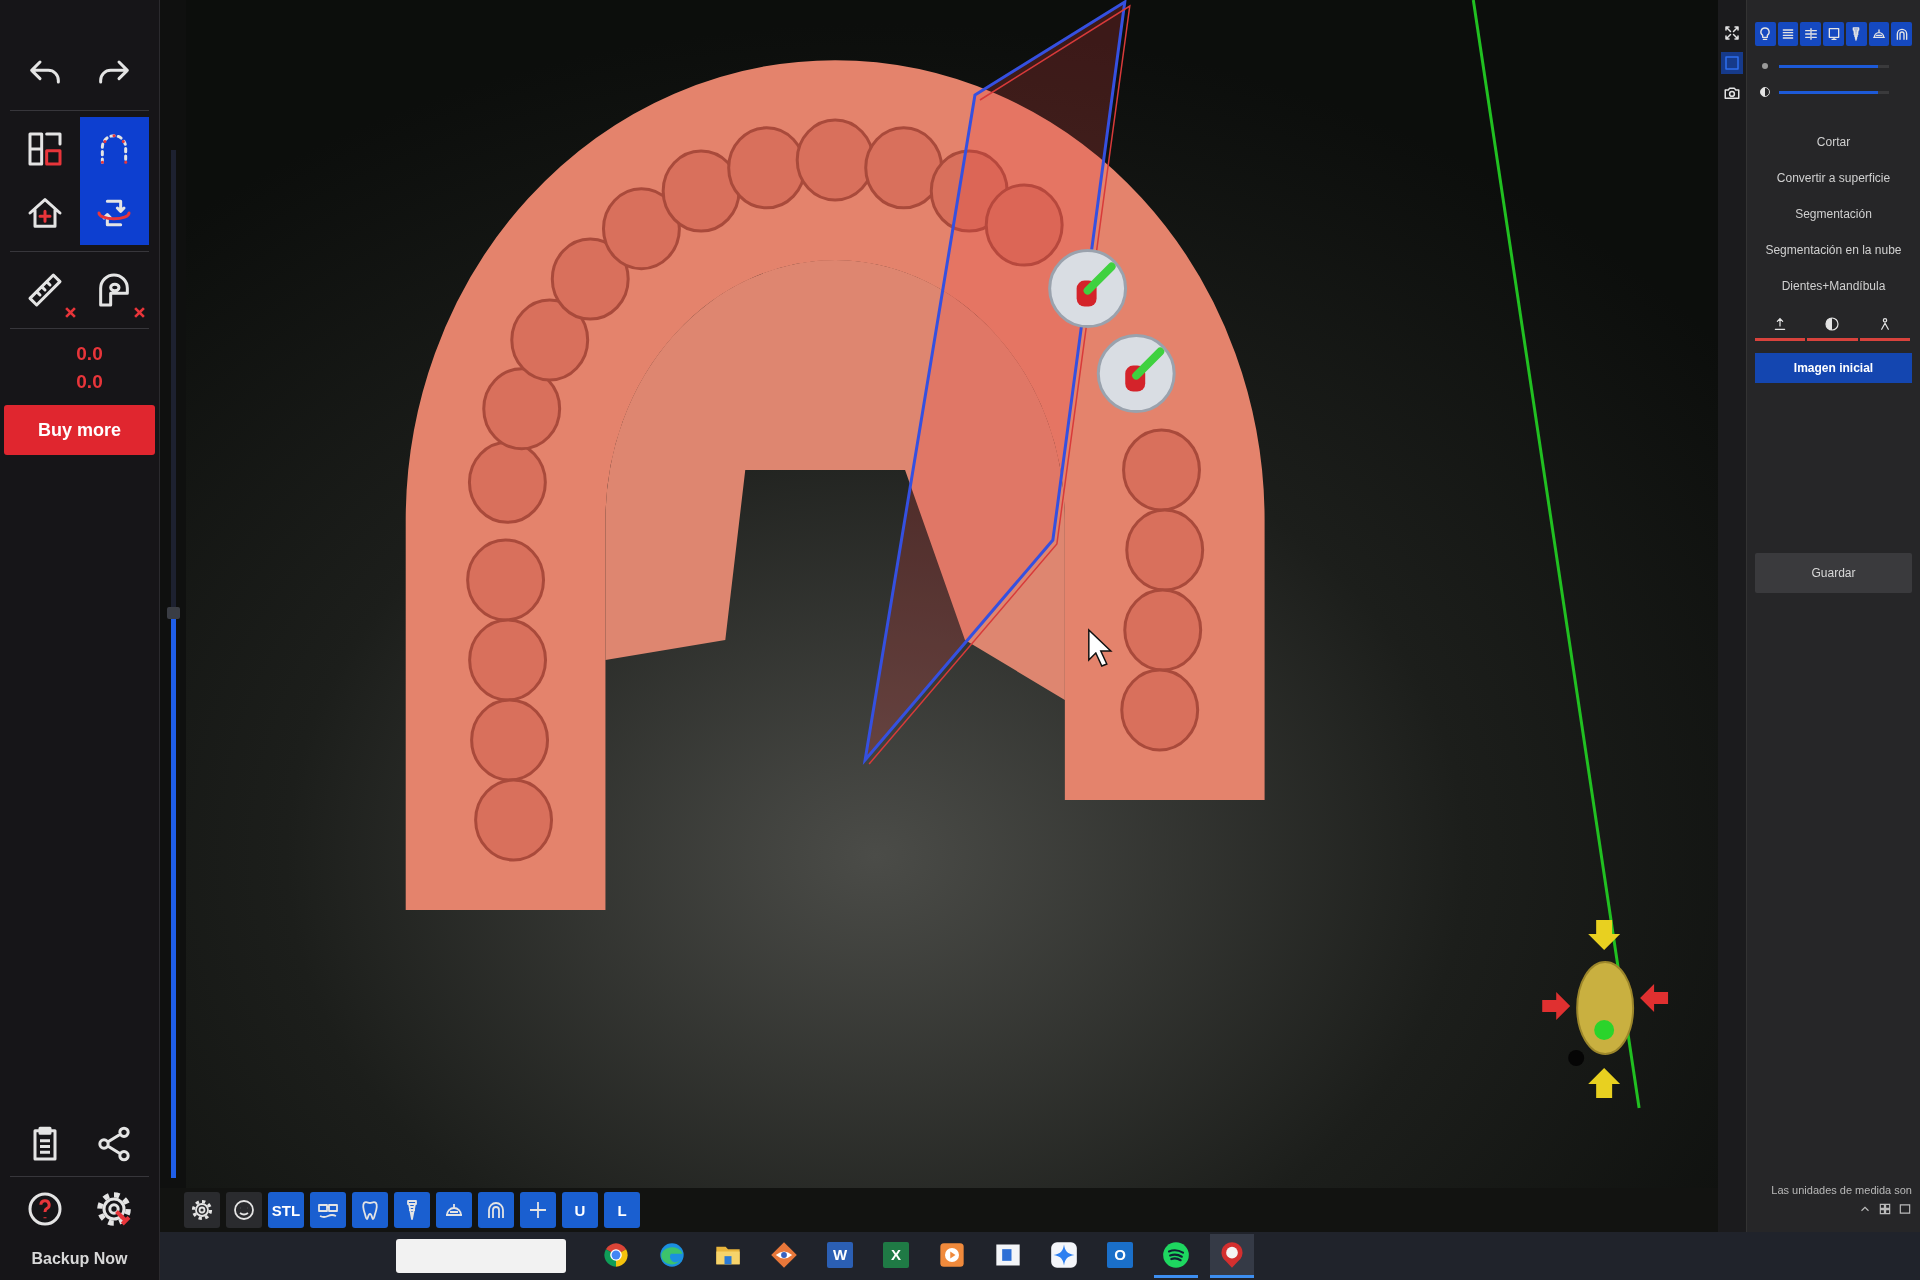 The image size is (1920, 1280). I want to click on lightbulb-button, so click(1765, 34).